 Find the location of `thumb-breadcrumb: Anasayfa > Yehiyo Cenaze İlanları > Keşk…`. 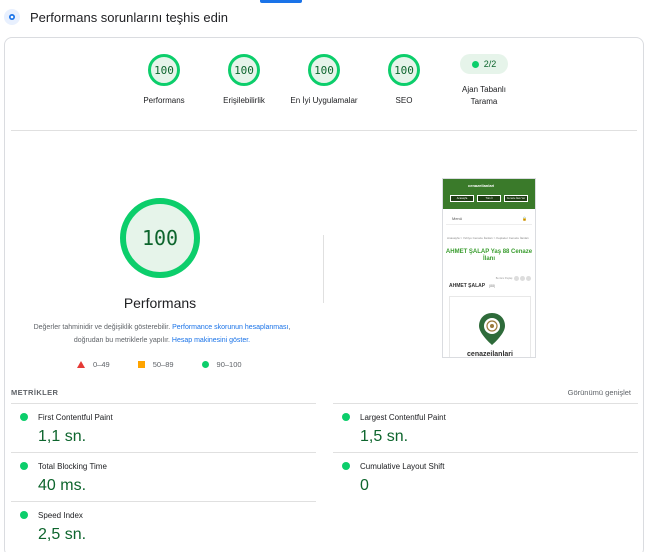

thumb-breadcrumb: Anasayfa > Yehiyo Cenaze İlanları > Keşk… is located at coordinates (488, 238).